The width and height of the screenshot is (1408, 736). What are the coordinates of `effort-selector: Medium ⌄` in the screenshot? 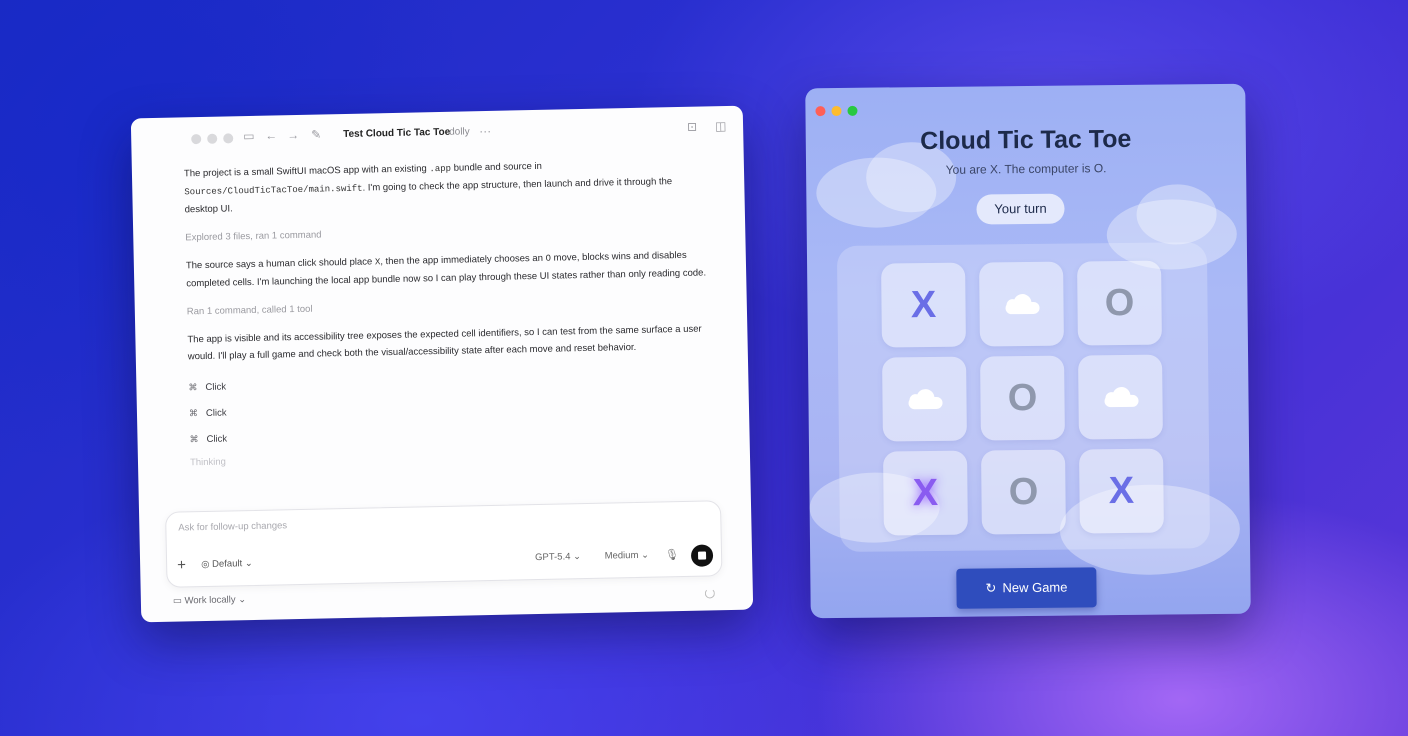 It's located at (627, 556).